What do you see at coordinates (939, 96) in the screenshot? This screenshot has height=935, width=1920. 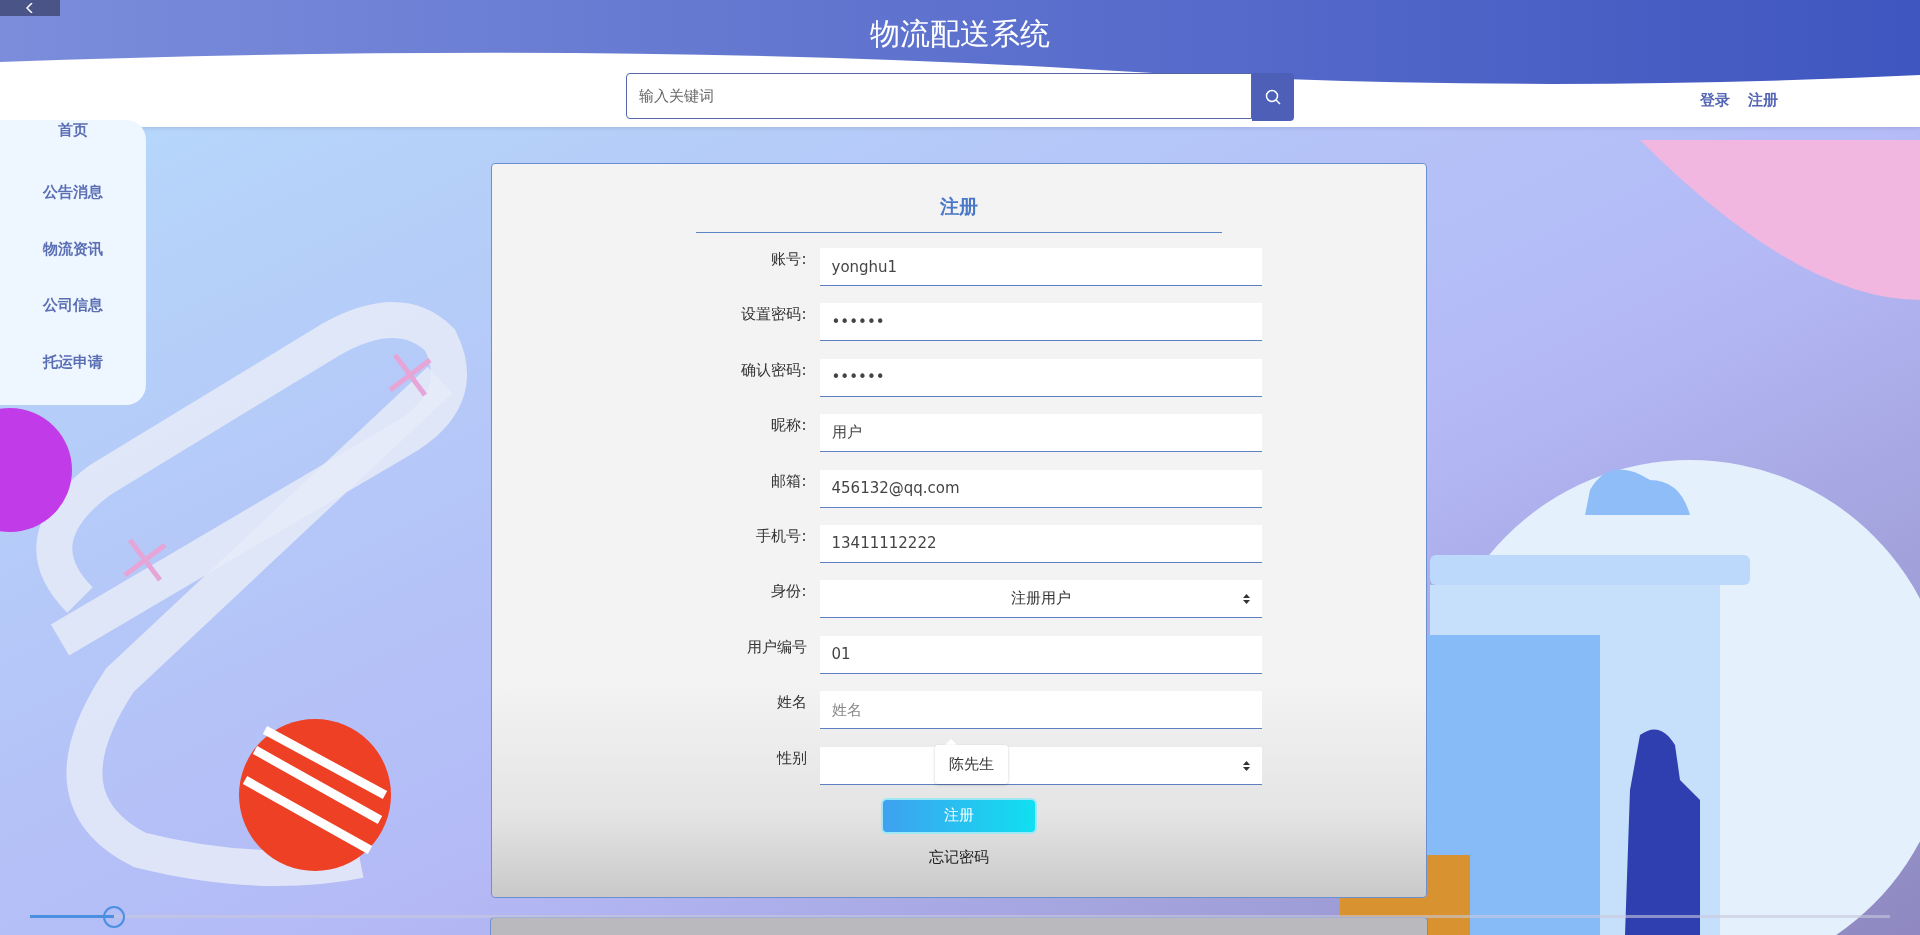 I see `search-field: 输入关键词` at bounding box center [939, 96].